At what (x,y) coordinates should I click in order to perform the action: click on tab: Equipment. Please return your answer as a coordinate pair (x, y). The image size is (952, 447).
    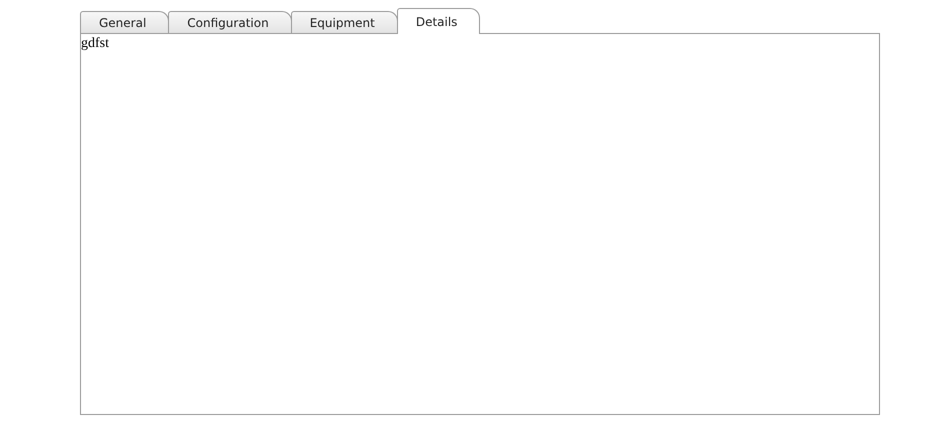
    Looking at the image, I should click on (344, 22).